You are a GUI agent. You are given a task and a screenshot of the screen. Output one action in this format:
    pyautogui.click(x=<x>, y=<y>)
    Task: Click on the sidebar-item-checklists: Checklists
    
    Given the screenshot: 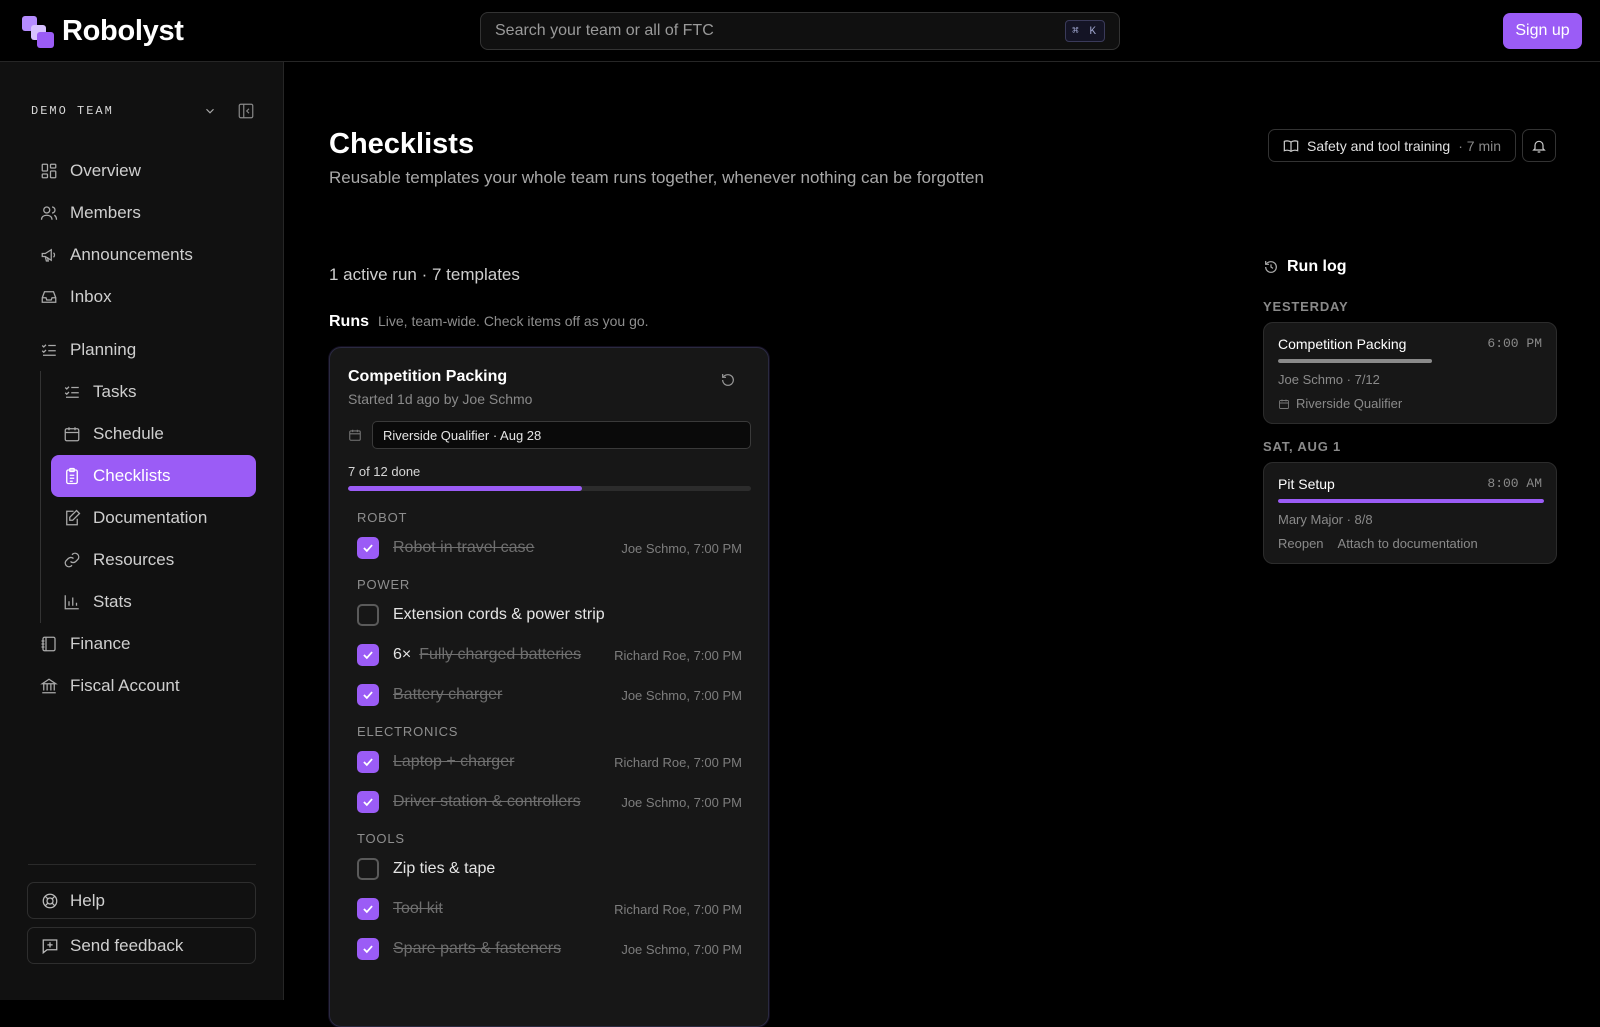 What is the action you would take?
    pyautogui.click(x=153, y=476)
    